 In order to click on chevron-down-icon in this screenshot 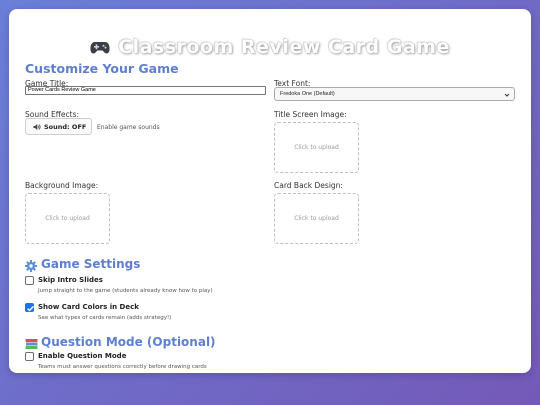, I will do `click(507, 94)`.